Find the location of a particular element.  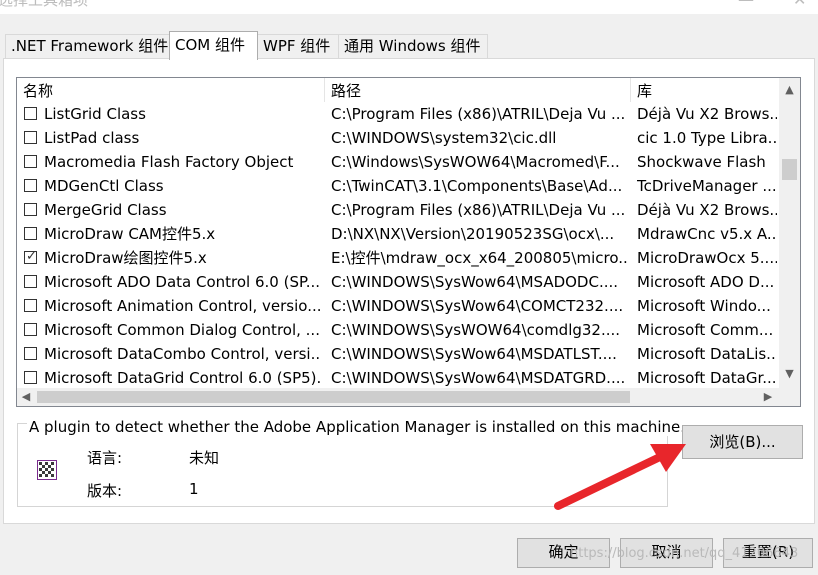

row-name: ListPad class is located at coordinates (92, 138).